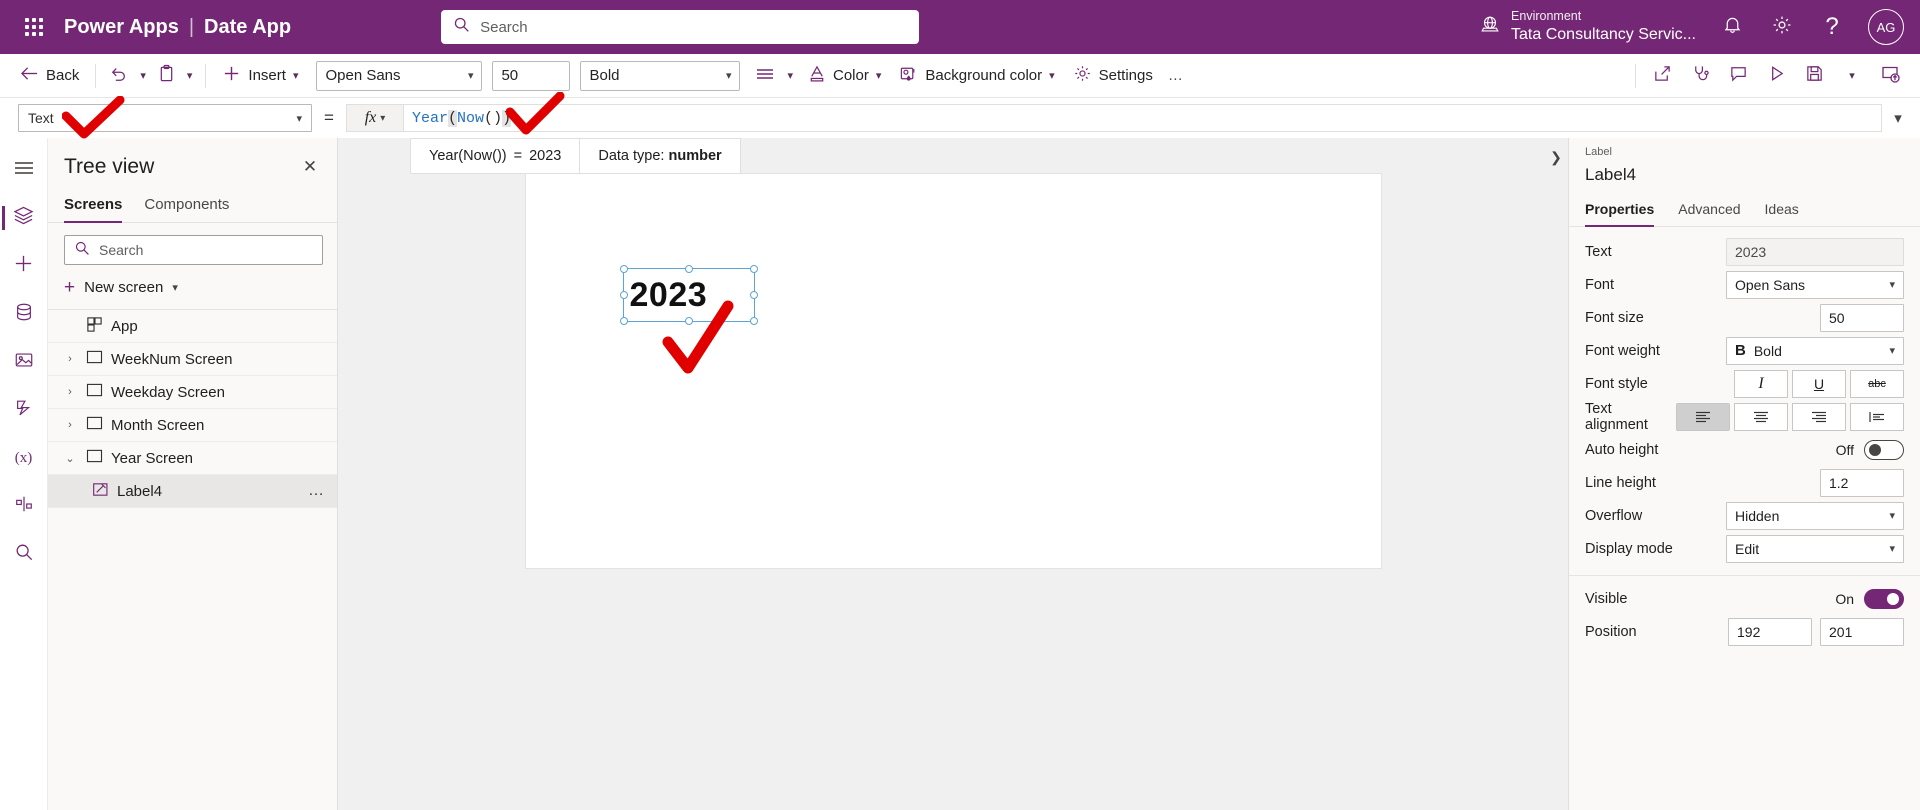 The height and width of the screenshot is (810, 1920). I want to click on align-left-button, so click(1703, 416).